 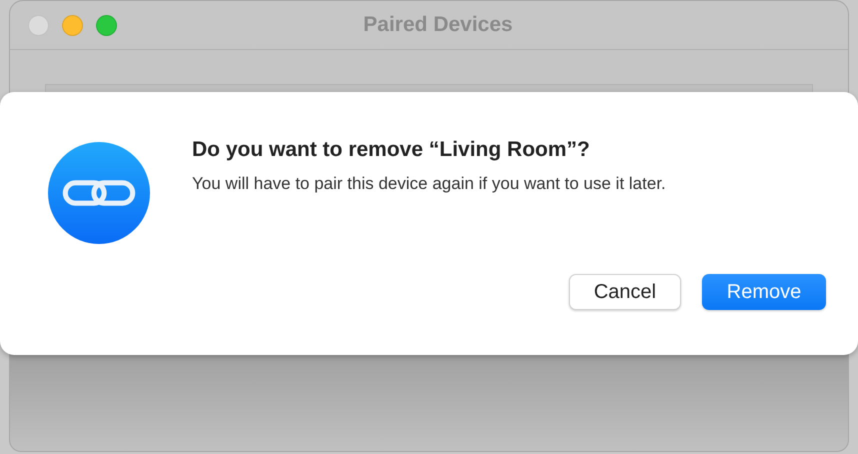 What do you see at coordinates (764, 292) in the screenshot?
I see `remove-button: Remove` at bounding box center [764, 292].